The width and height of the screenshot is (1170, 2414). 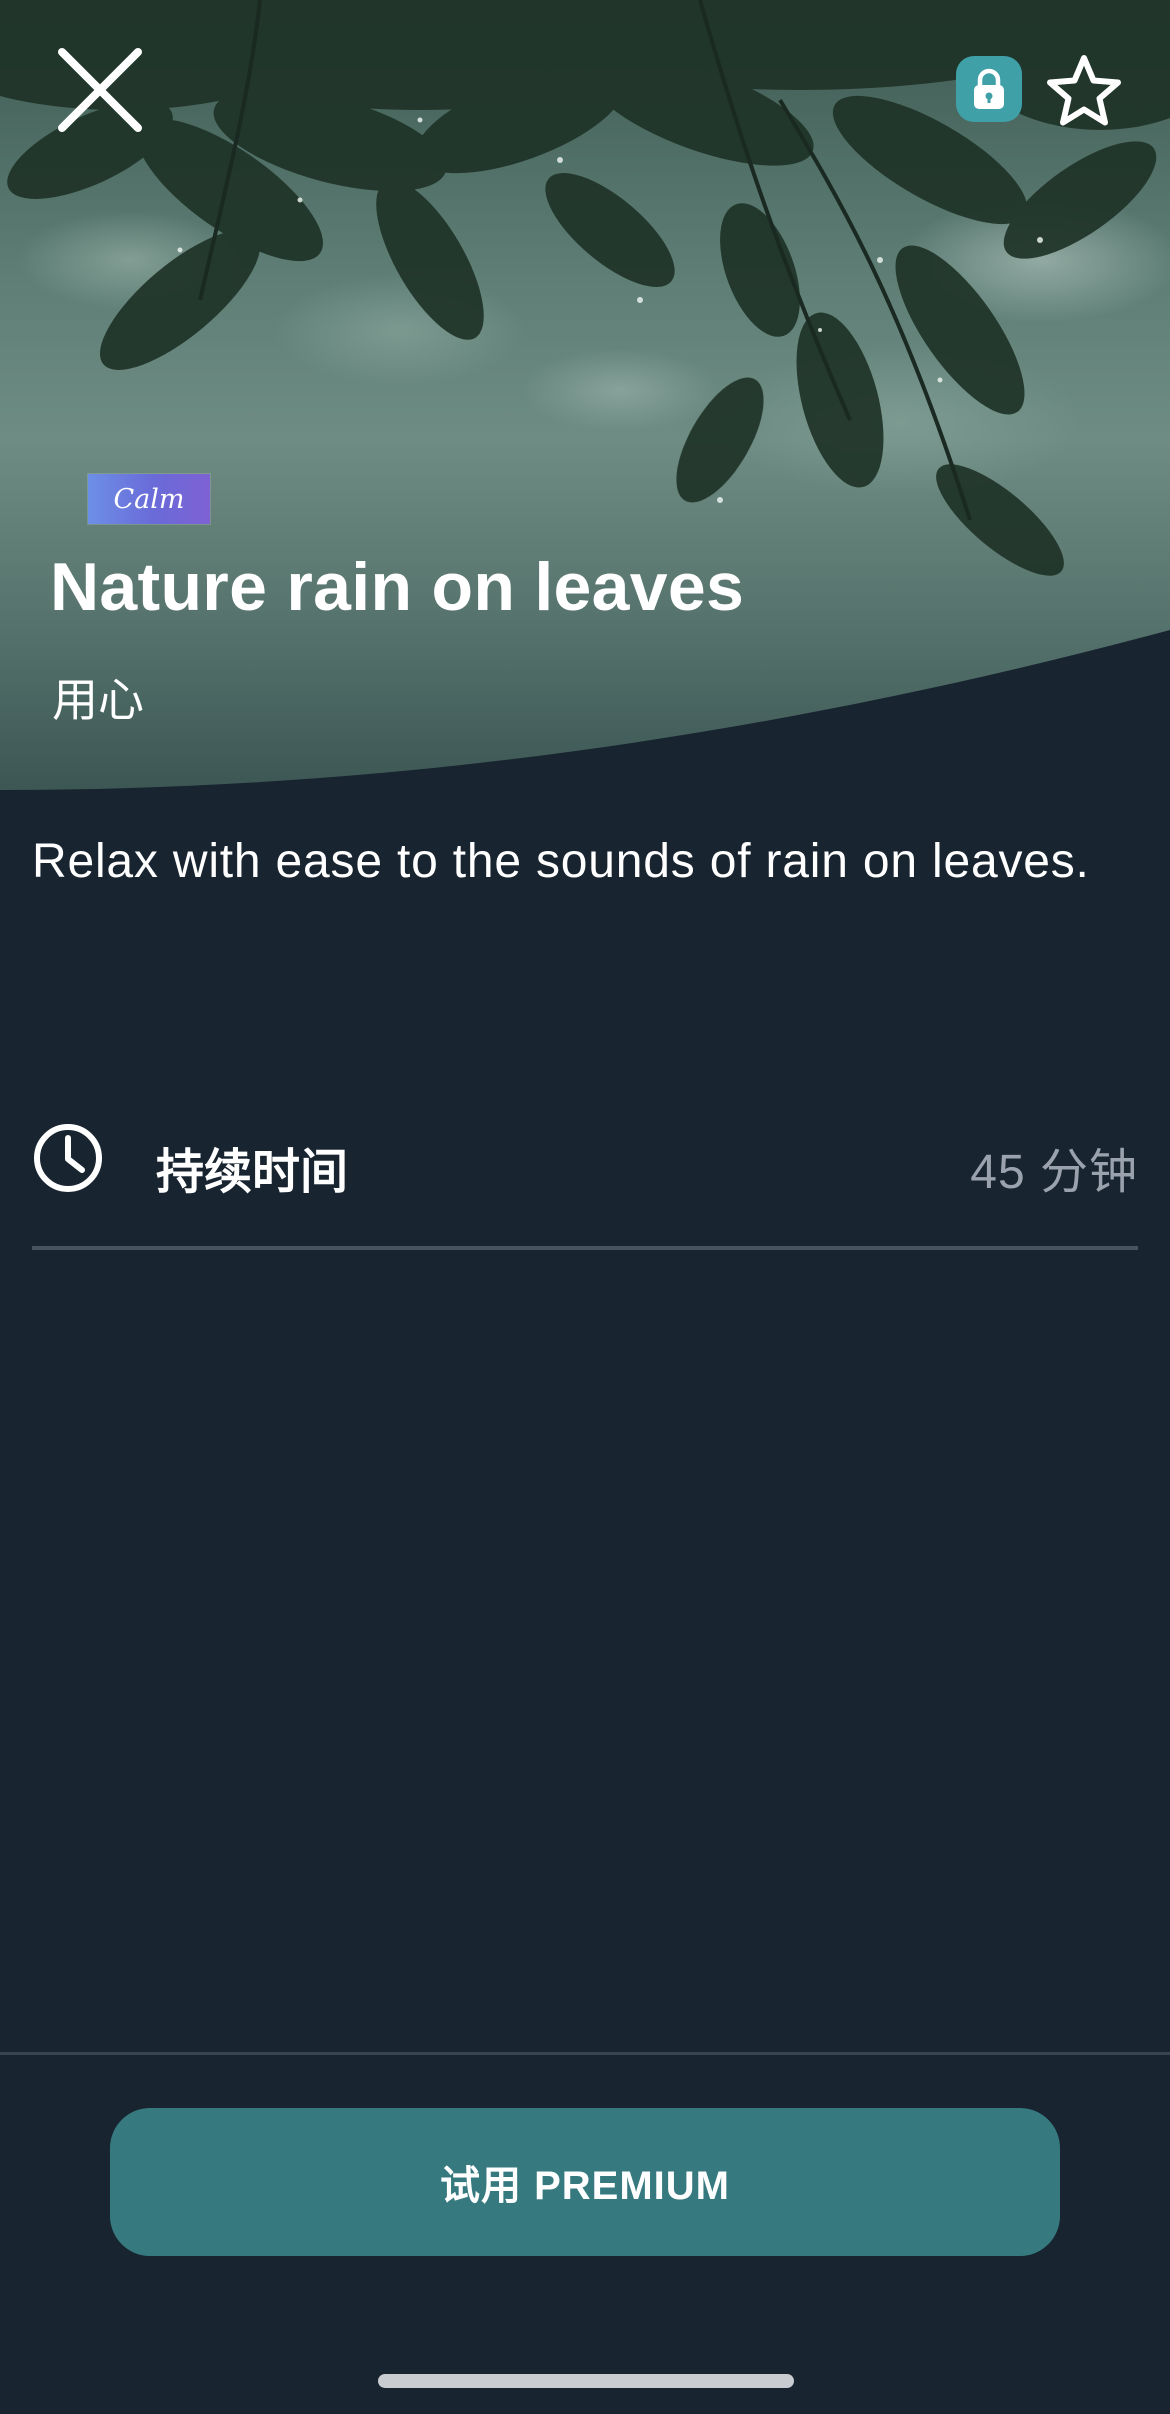 I want to click on try-premium-button: 试用 PREMIUM, so click(x=585, y=2182).